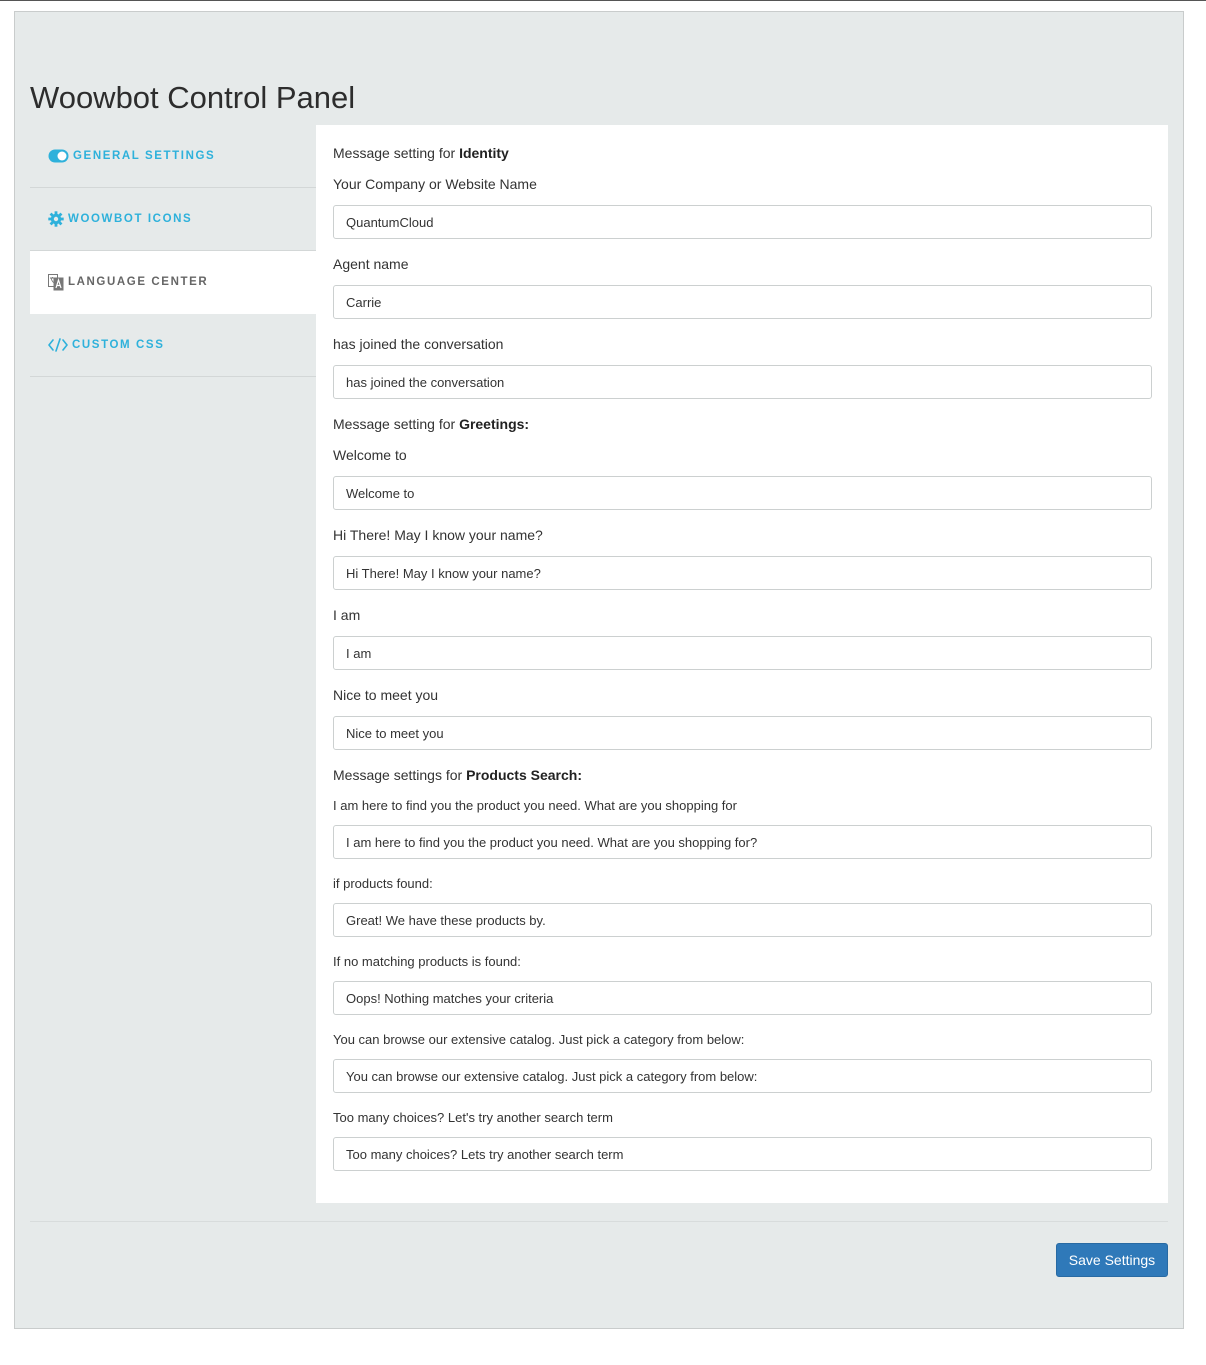  I want to click on agent-name-input, so click(742, 302).